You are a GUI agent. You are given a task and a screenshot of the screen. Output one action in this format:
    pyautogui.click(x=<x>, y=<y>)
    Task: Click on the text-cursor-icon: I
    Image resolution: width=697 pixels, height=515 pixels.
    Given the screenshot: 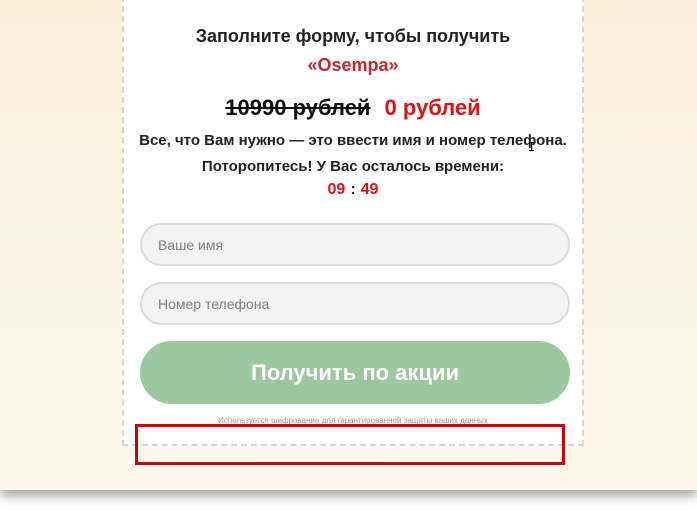 What is the action you would take?
    pyautogui.click(x=532, y=147)
    